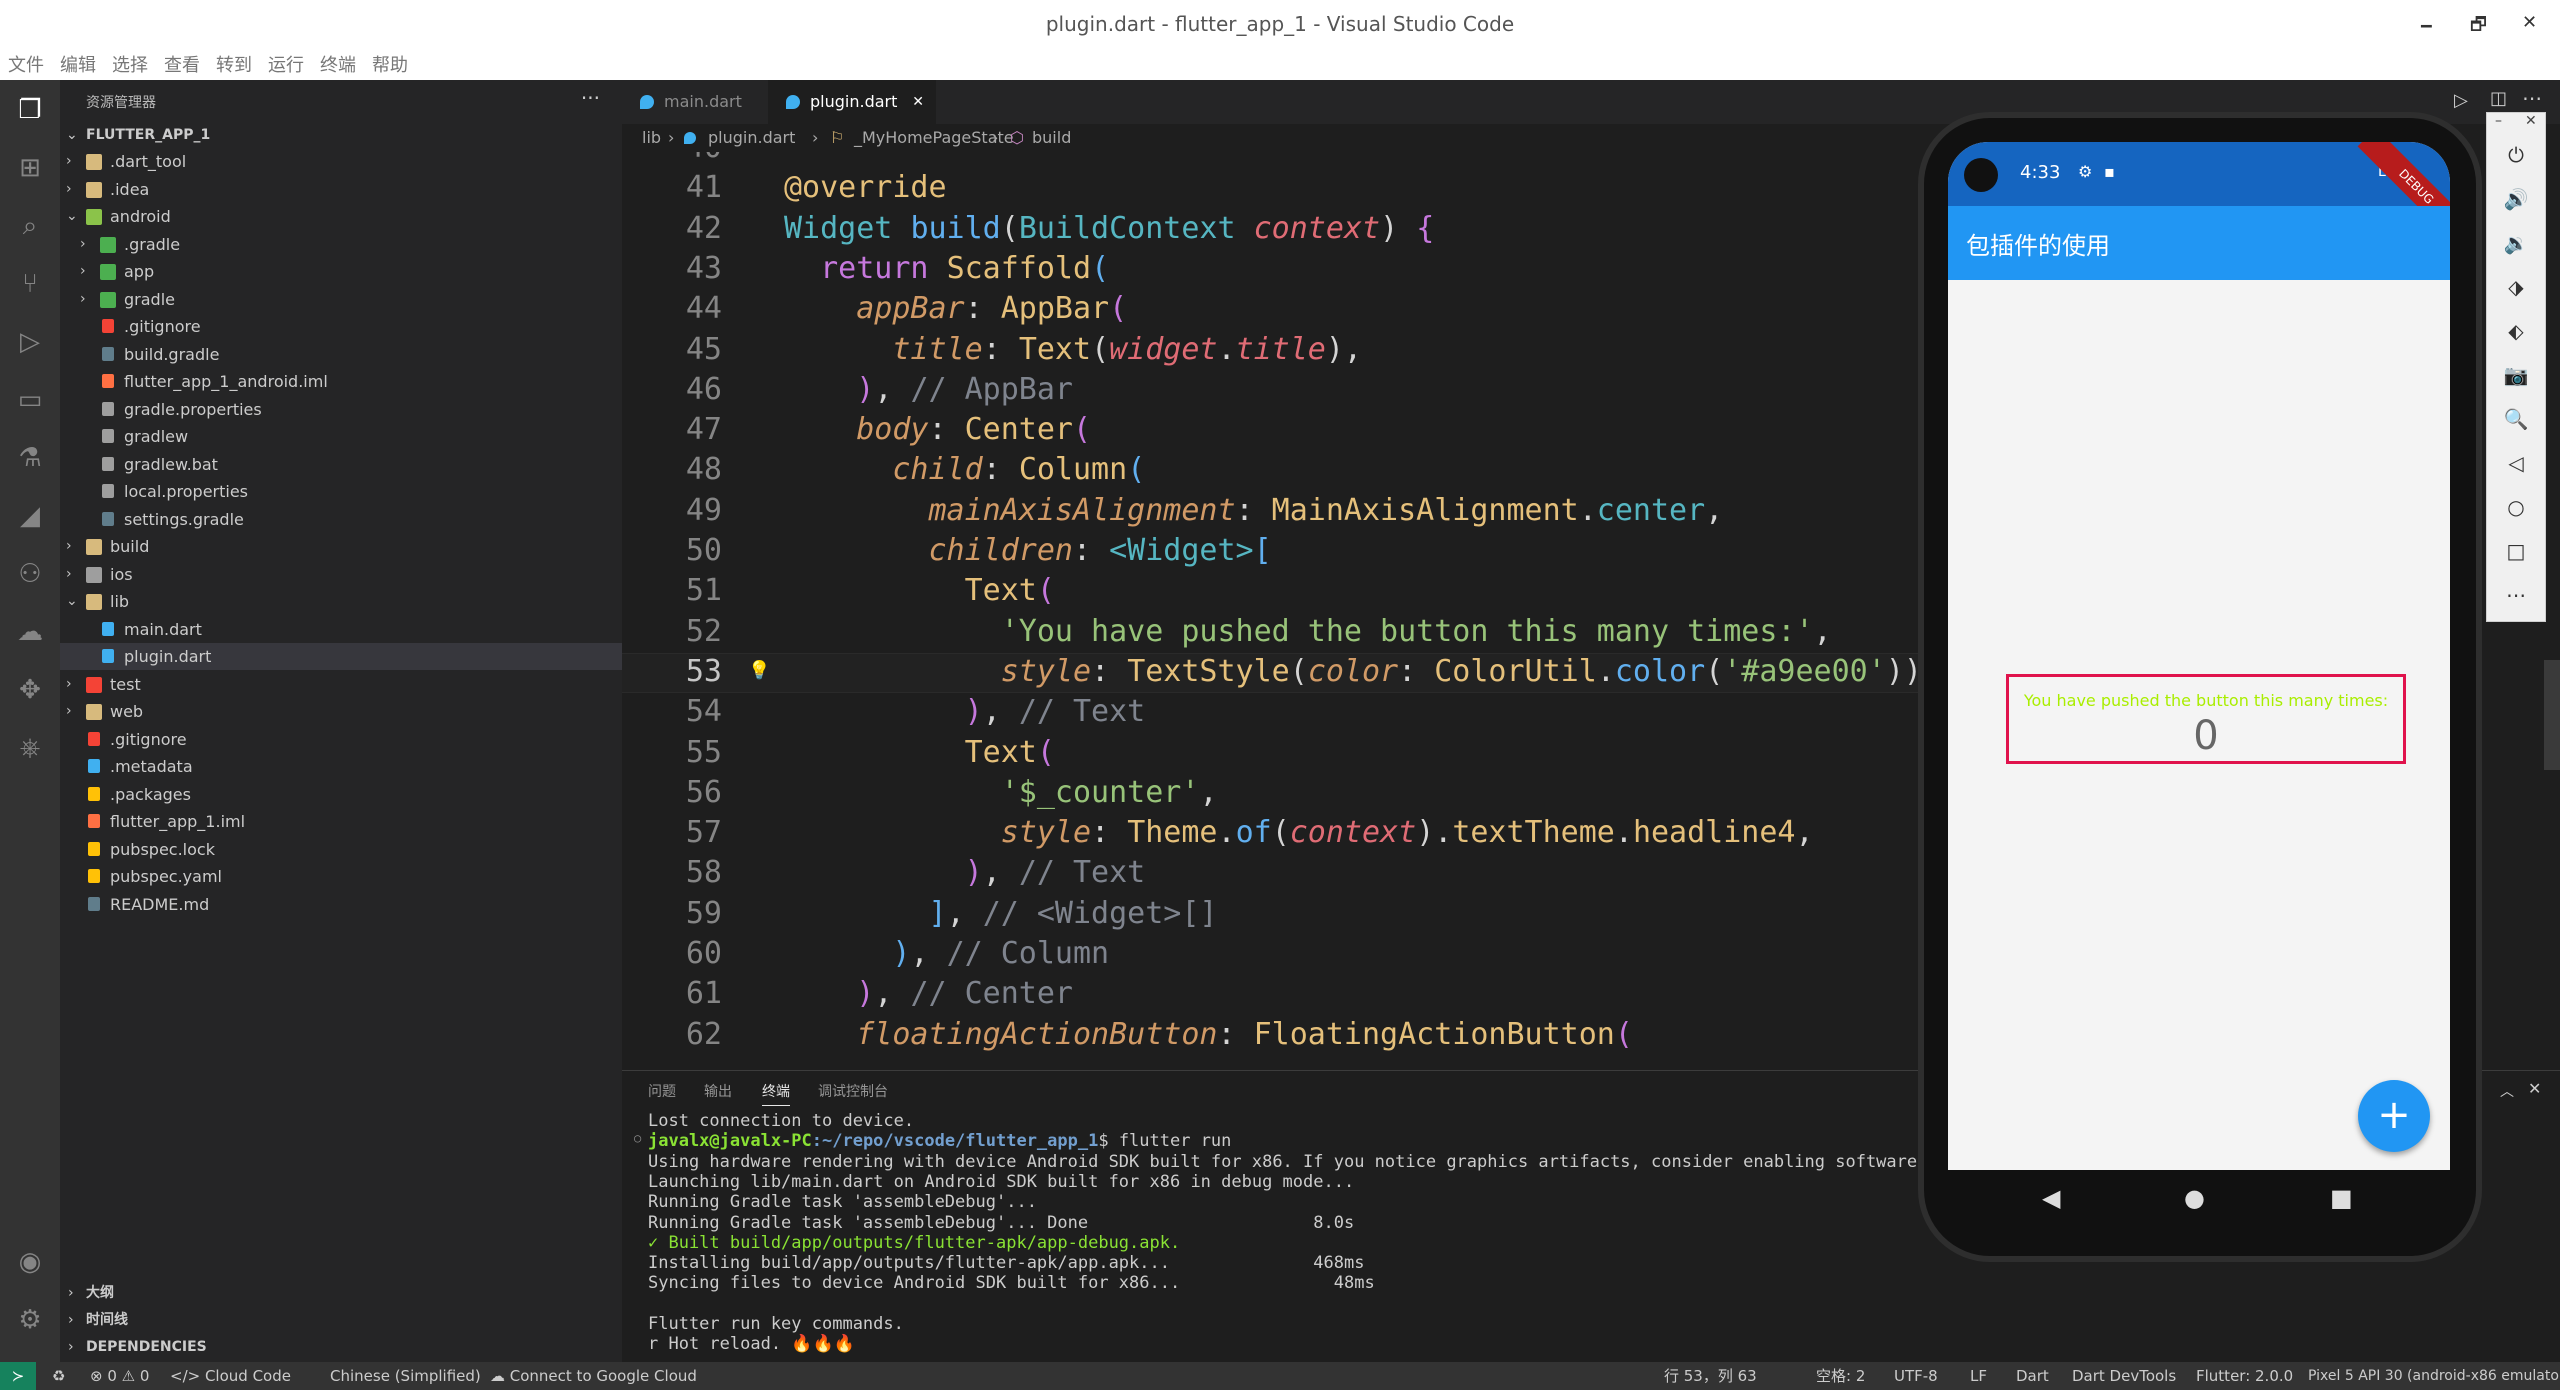 The image size is (2560, 1390). I want to click on menu-edit: 编辑, so click(78, 66).